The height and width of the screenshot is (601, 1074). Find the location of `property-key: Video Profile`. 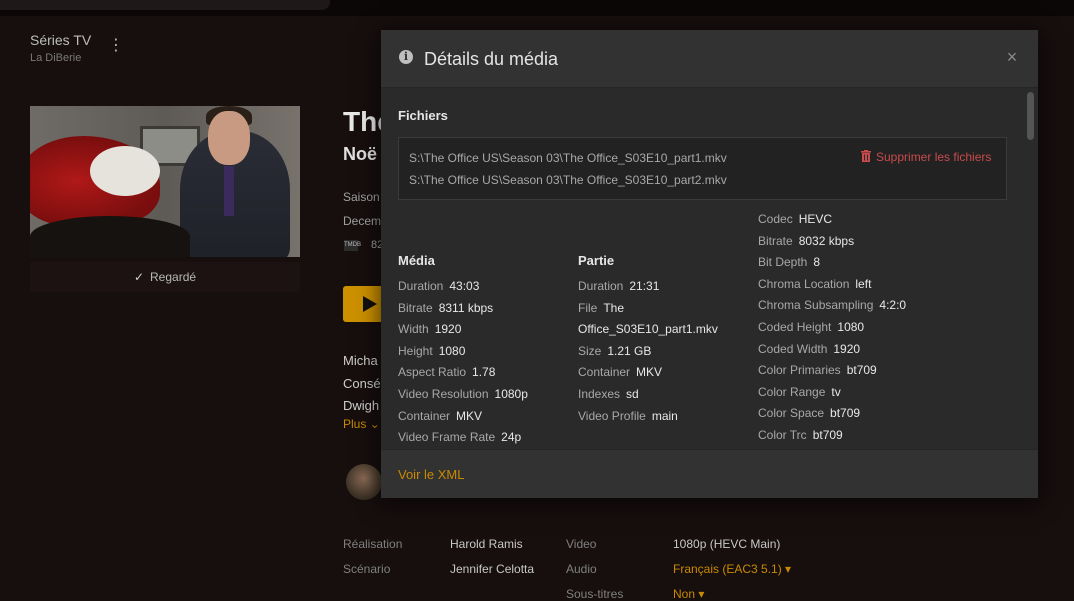

property-key: Video Profile is located at coordinates (612, 415).